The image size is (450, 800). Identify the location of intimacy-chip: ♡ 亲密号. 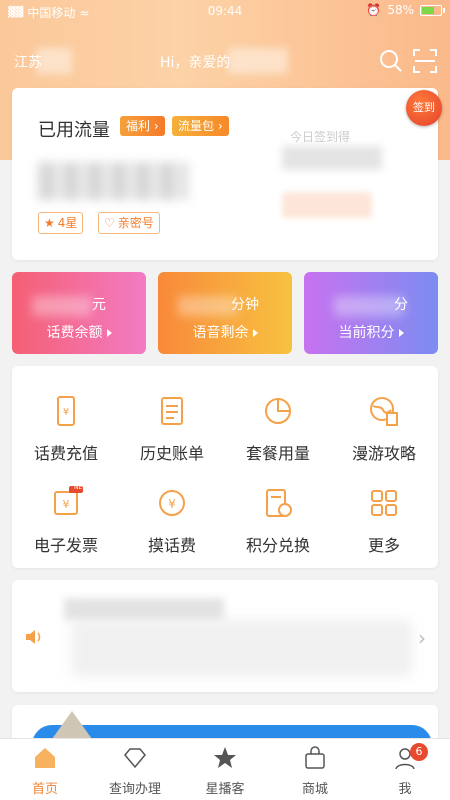
(129, 223).